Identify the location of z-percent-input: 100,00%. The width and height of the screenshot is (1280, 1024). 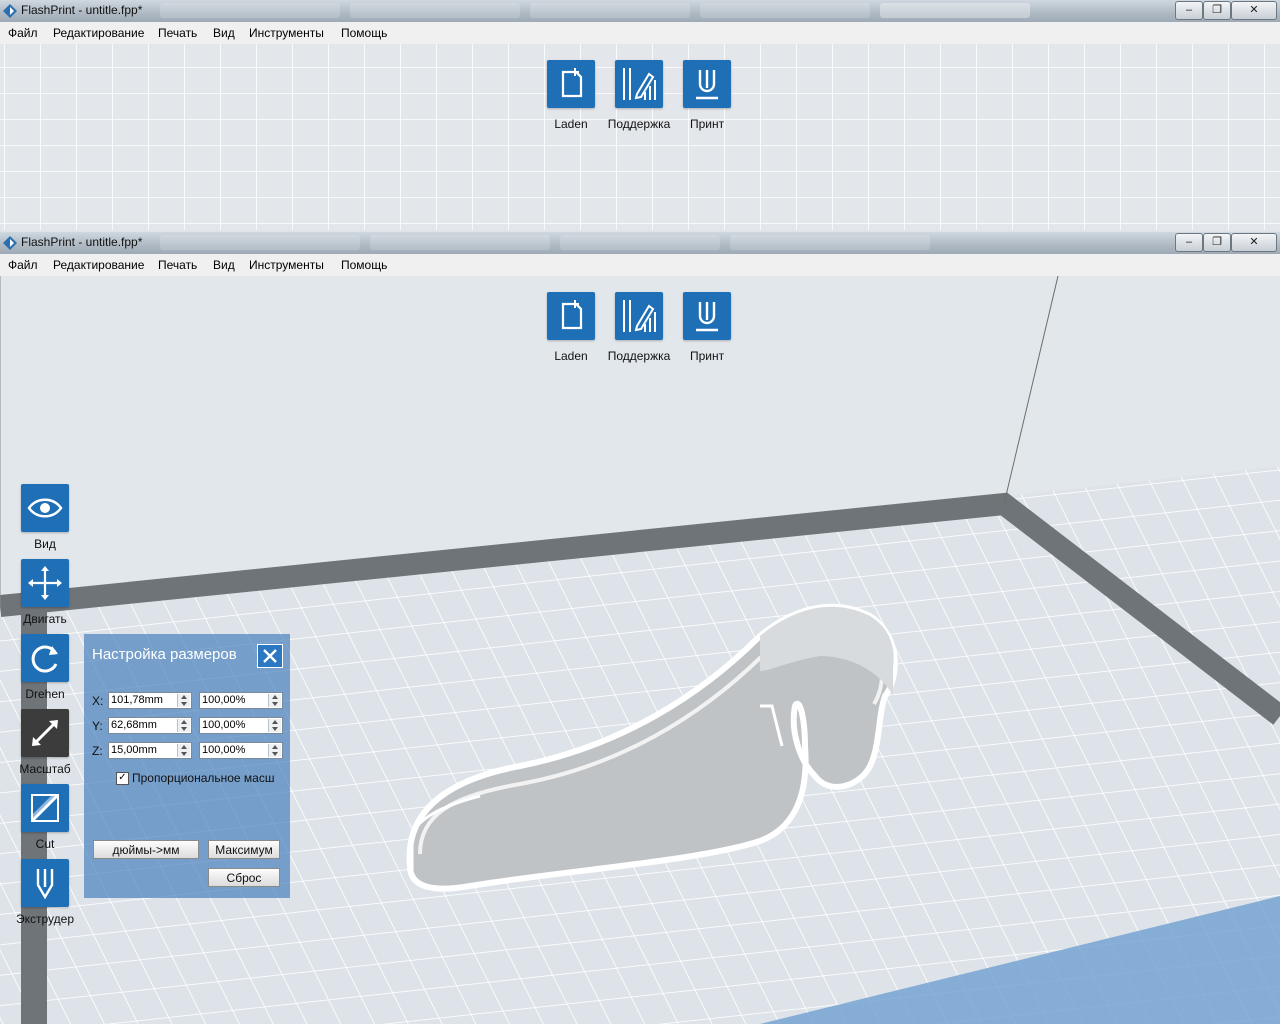
(241, 750).